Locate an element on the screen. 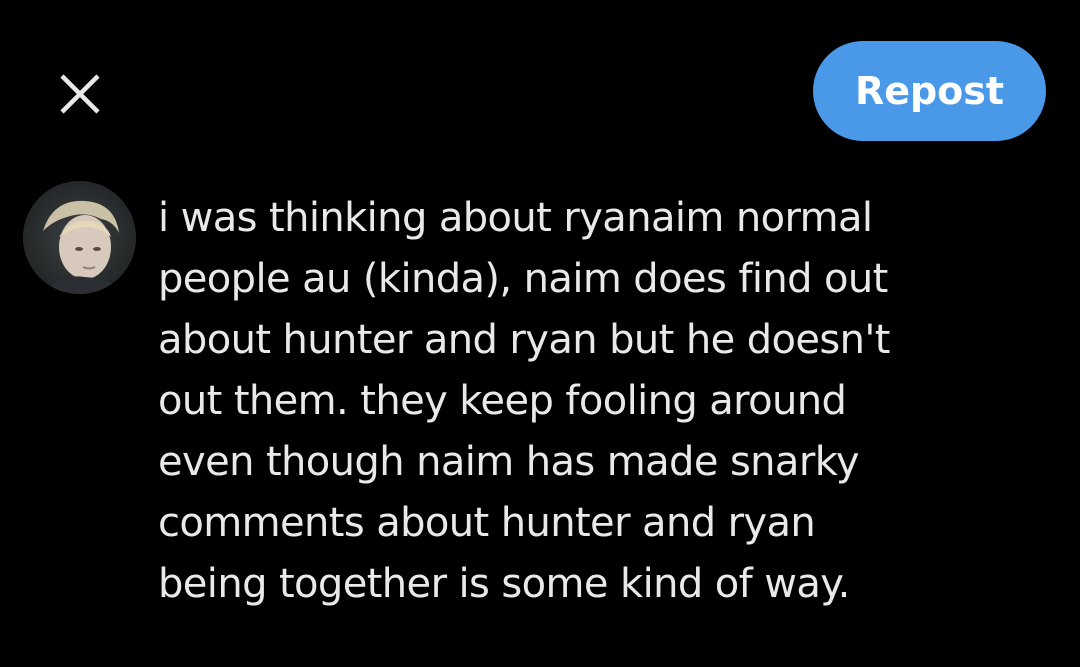  close-button is located at coordinates (80, 94).